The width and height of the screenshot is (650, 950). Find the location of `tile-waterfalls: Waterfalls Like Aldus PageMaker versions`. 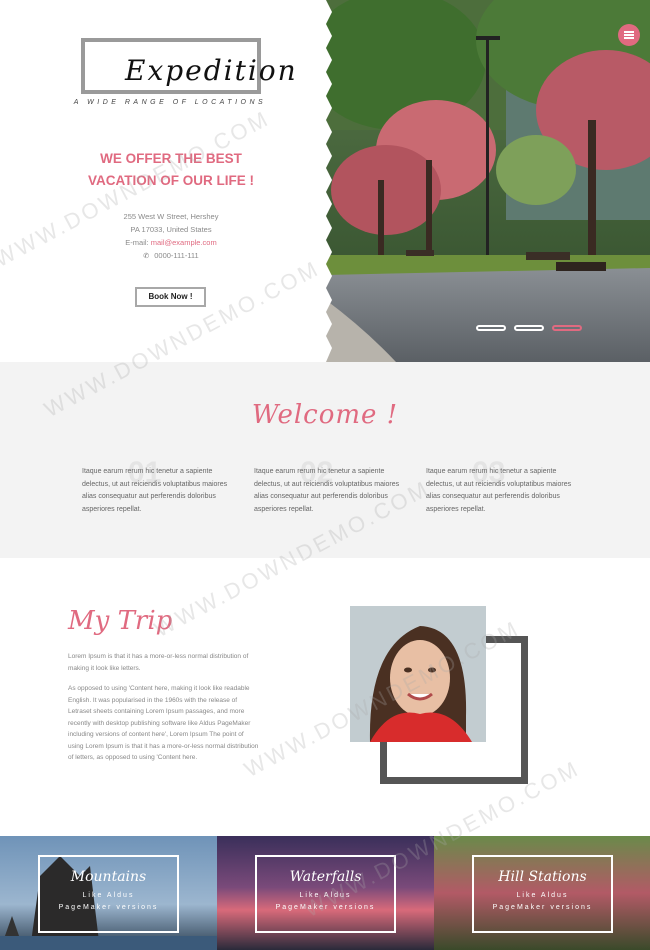

tile-waterfalls: Waterfalls Like Aldus PageMaker versions is located at coordinates (325, 893).